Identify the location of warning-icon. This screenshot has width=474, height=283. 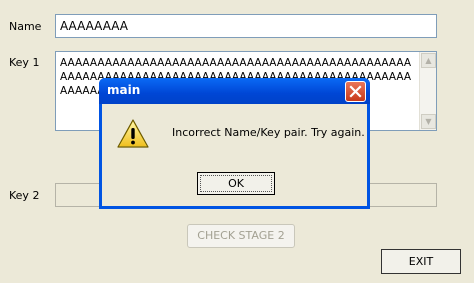
(133, 133).